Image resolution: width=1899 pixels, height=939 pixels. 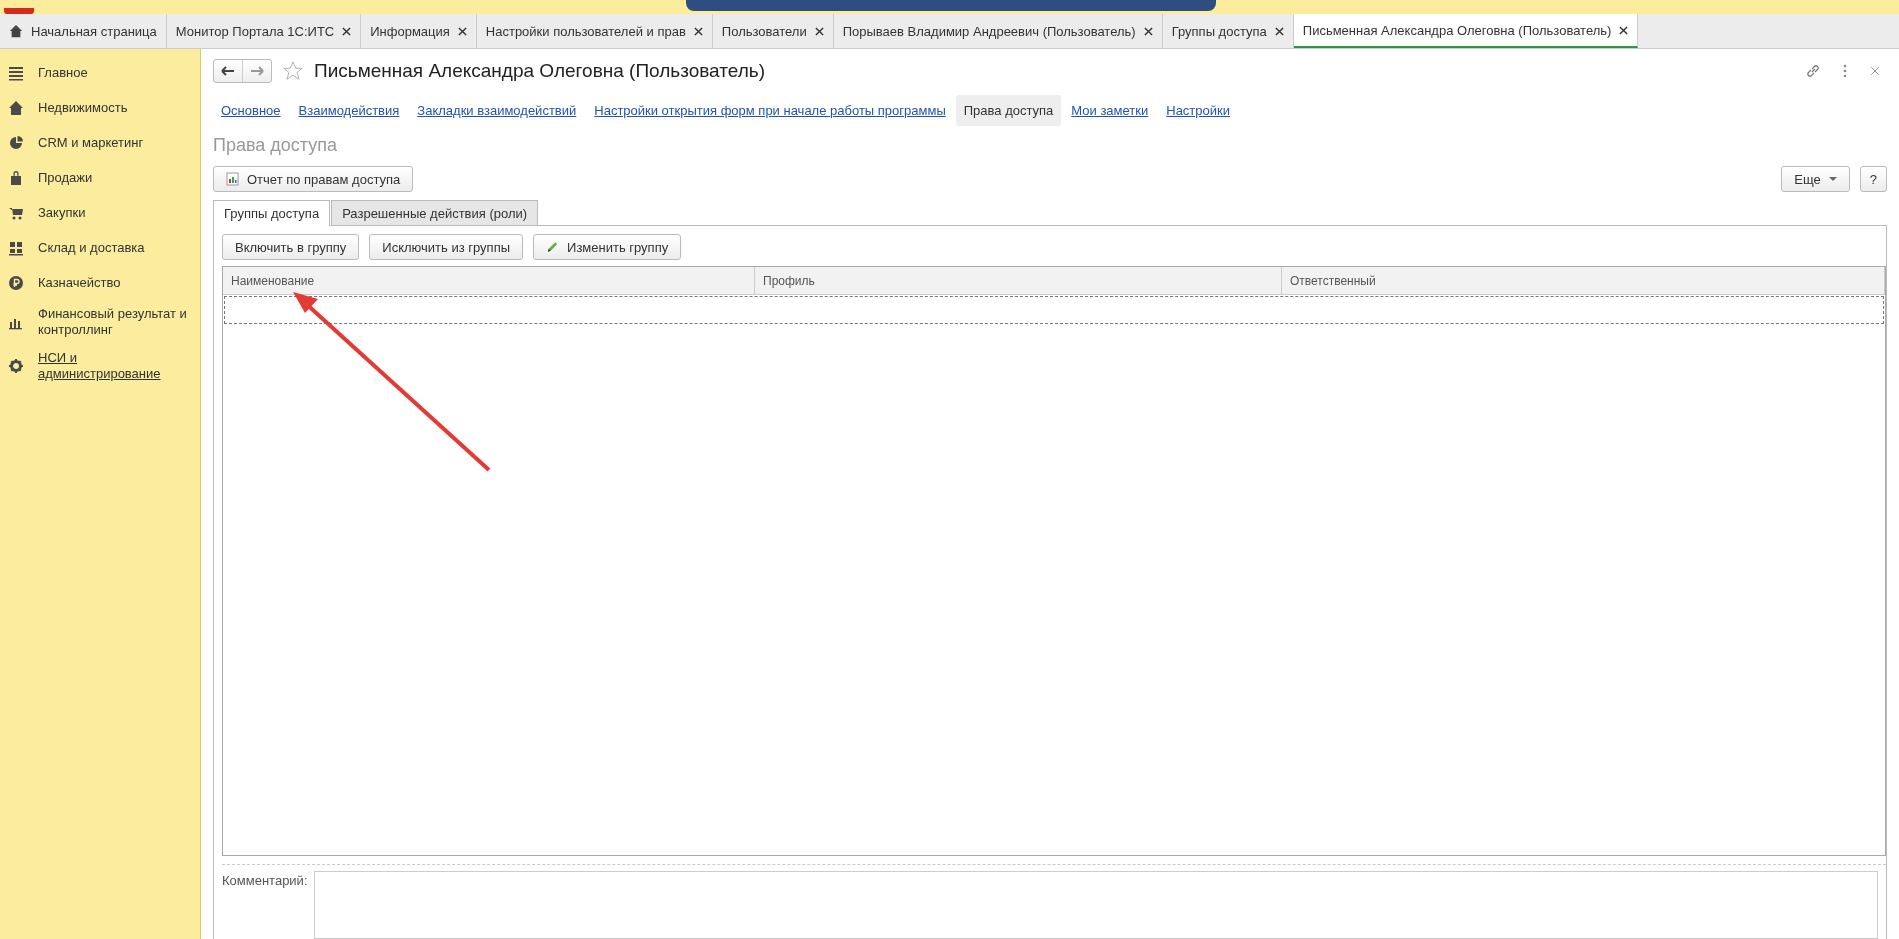 What do you see at coordinates (1845, 71) in the screenshot?
I see `more-icon` at bounding box center [1845, 71].